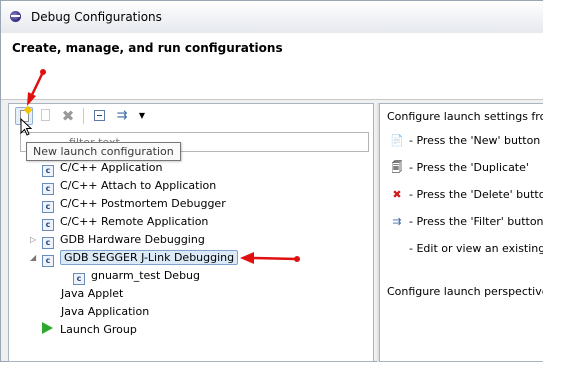 Image resolution: width=571 pixels, height=378 pixels. I want to click on collapse-all-icon, so click(99, 115).